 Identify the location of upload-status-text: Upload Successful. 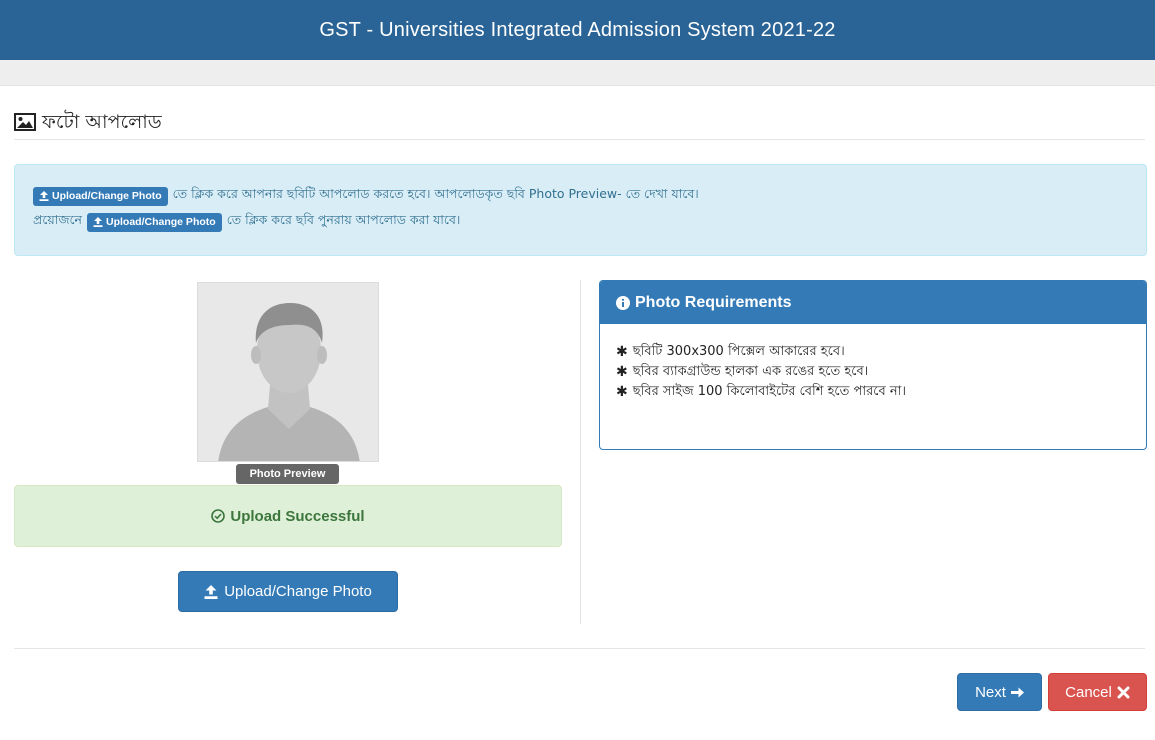
(297, 516).